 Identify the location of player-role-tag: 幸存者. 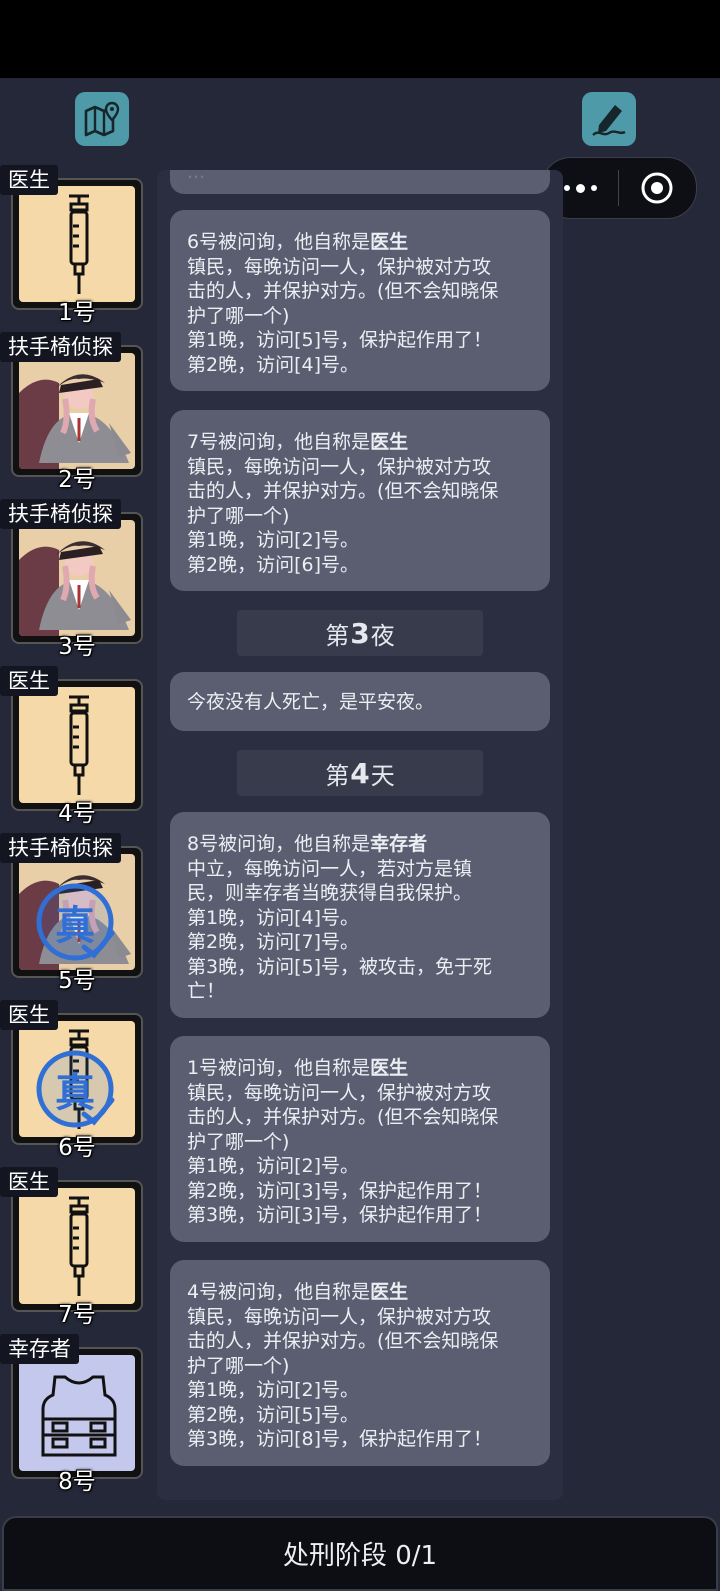
(39, 1349).